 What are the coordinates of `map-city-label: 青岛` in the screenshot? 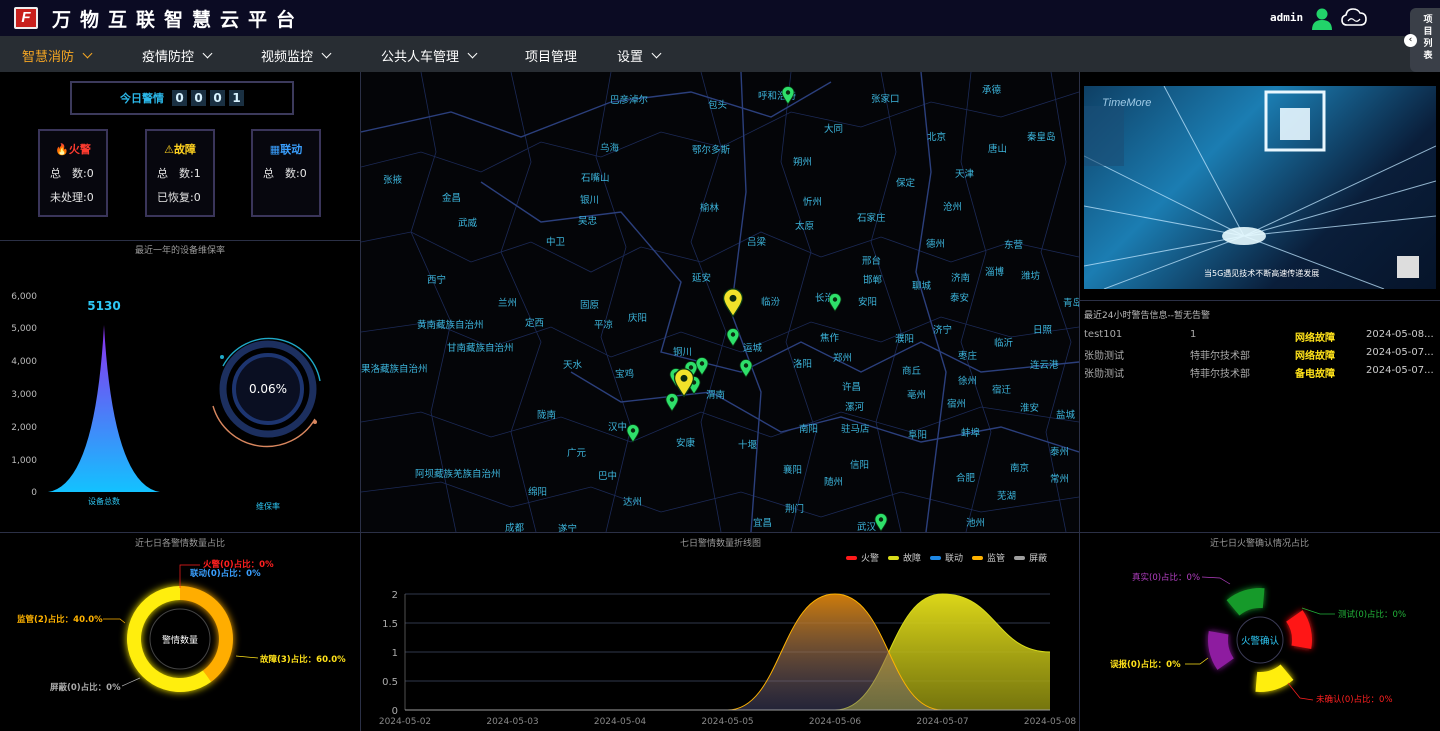 It's located at (1071, 303).